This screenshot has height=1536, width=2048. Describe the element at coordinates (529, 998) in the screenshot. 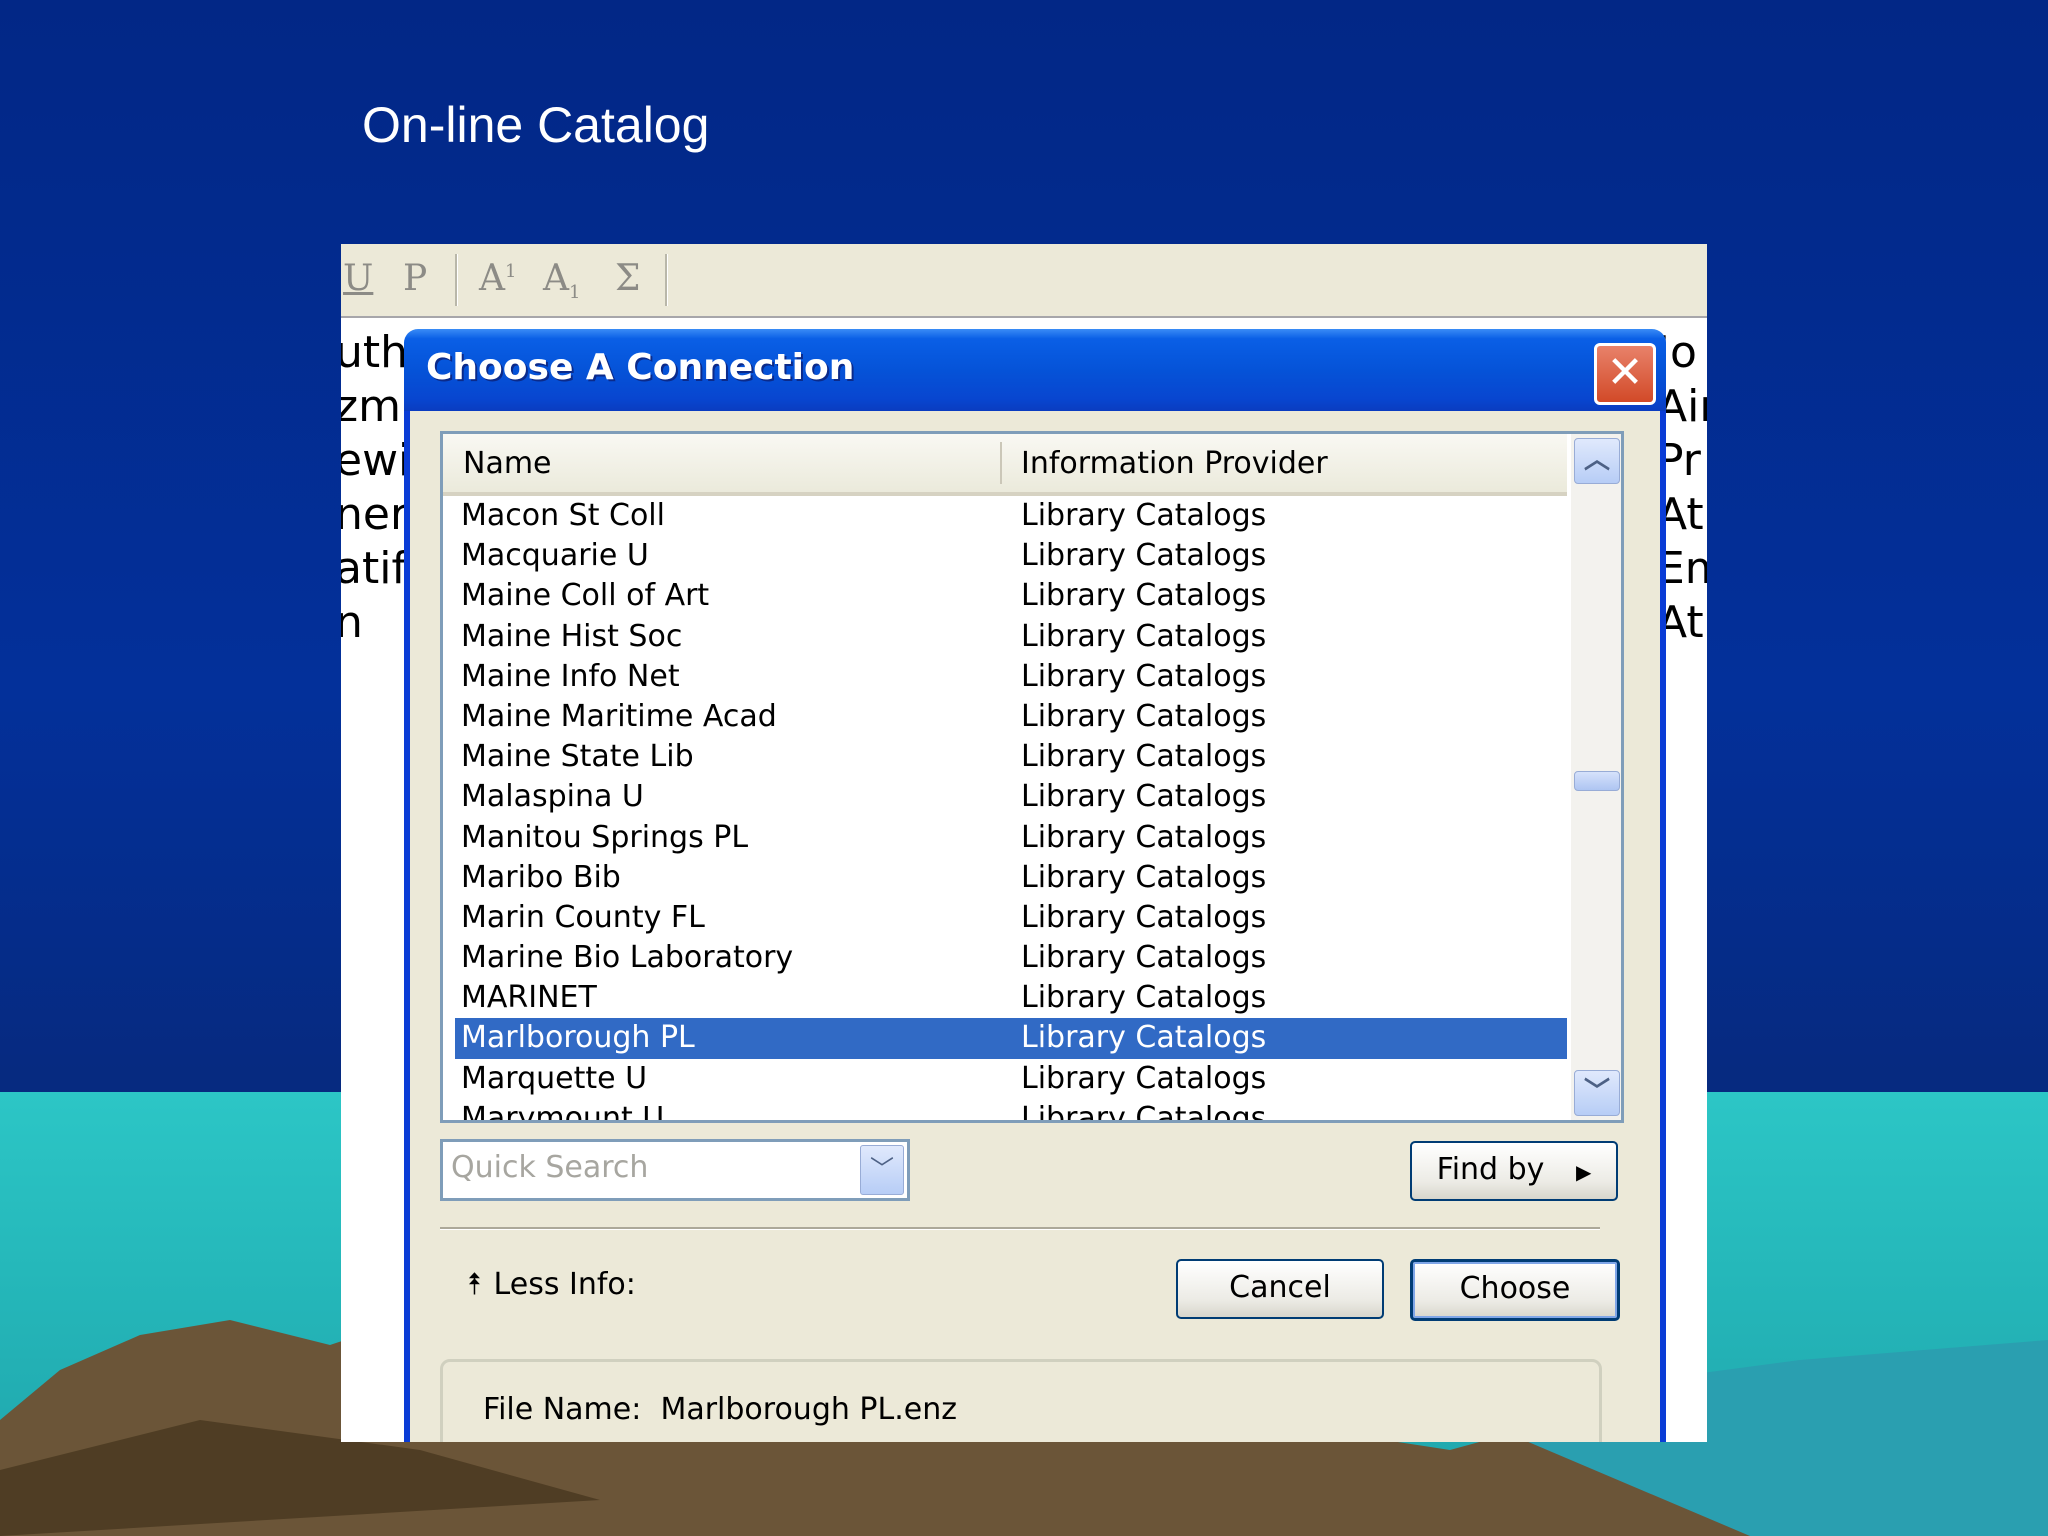

I see `row-name: MARINET` at that location.